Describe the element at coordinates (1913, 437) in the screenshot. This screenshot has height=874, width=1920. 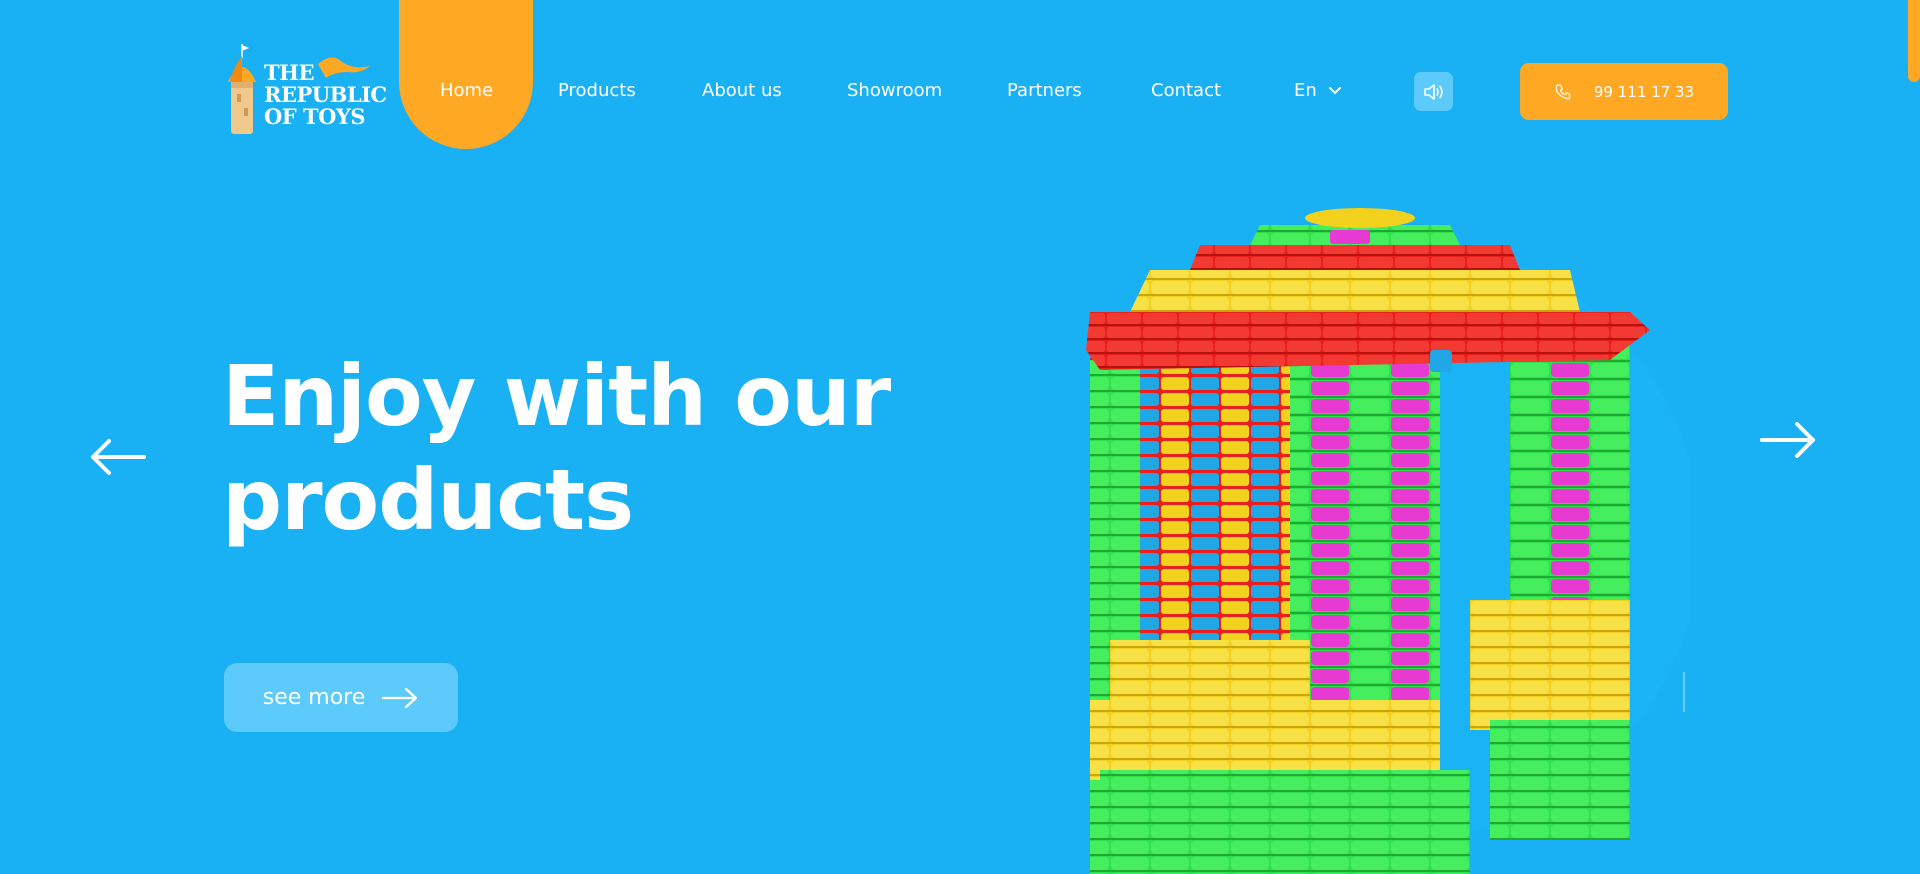
I see `scrollbar` at that location.